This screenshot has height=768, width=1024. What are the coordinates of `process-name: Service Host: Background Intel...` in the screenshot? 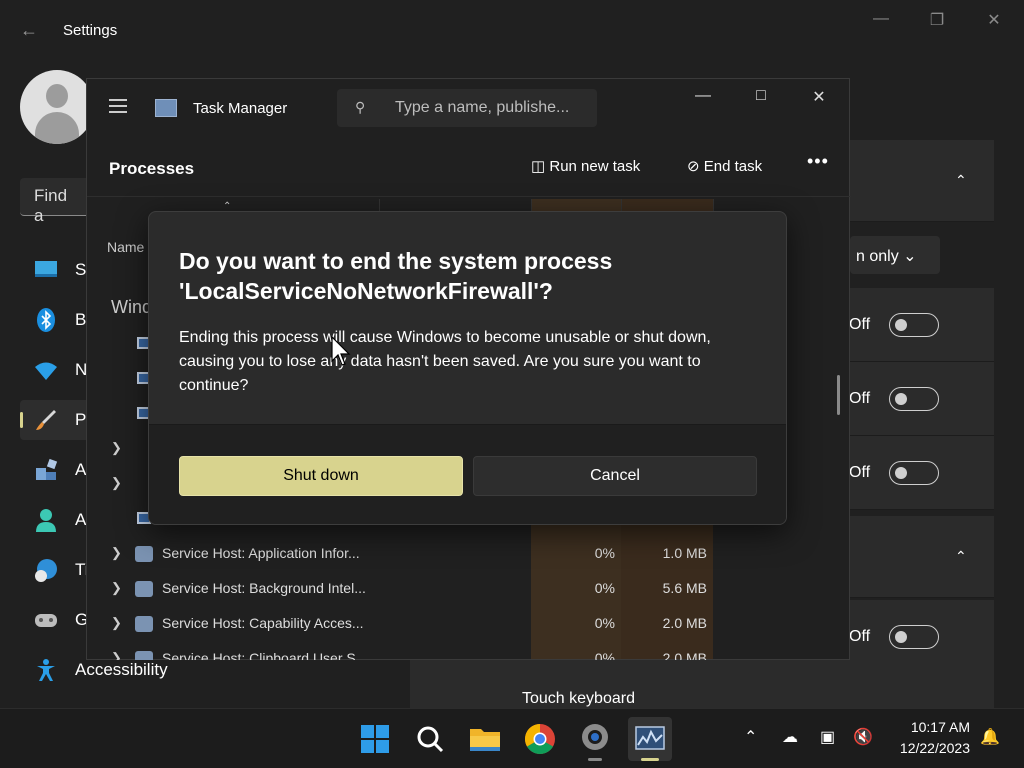 It's located at (264, 588).